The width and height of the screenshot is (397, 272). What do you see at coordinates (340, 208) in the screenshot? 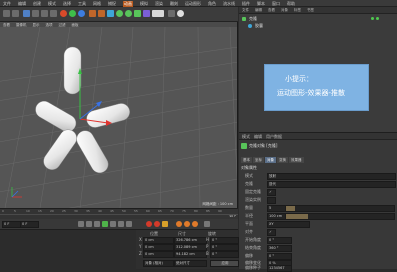
I see `count-slider` at bounding box center [340, 208].